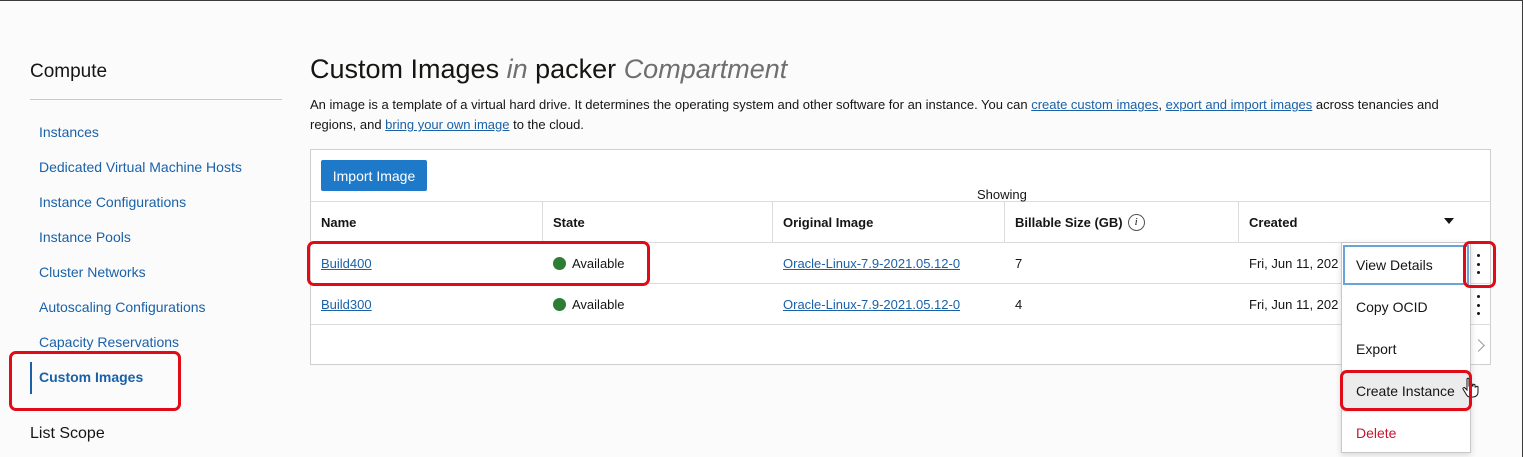  What do you see at coordinates (1019, 304) in the screenshot?
I see `cell-size: 4` at bounding box center [1019, 304].